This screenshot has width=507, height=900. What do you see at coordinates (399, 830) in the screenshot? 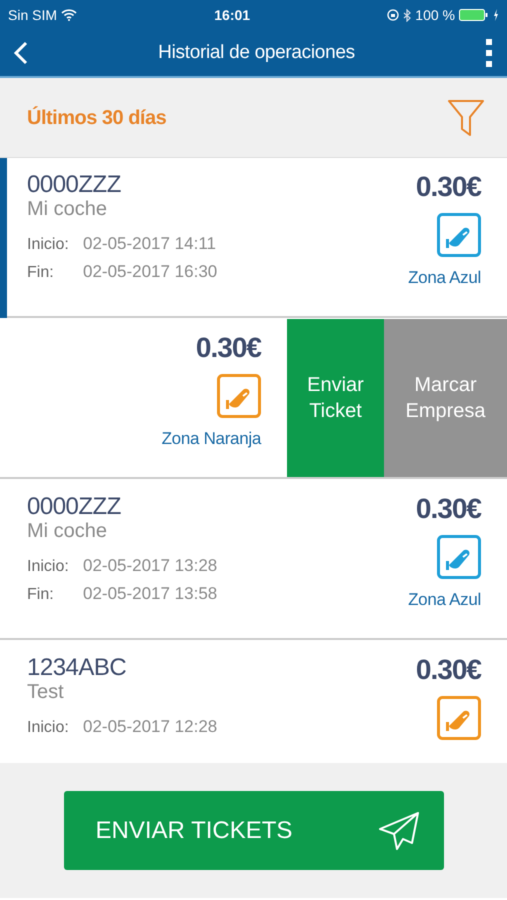
I see `paper-plane-icon` at bounding box center [399, 830].